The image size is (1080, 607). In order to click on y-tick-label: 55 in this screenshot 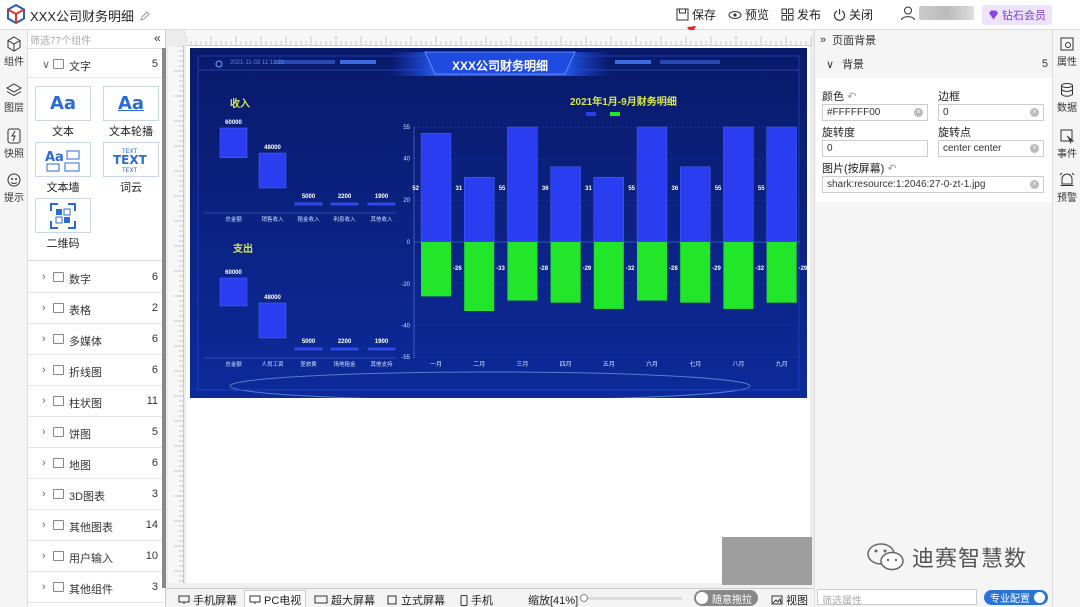, I will do `click(406, 128)`.